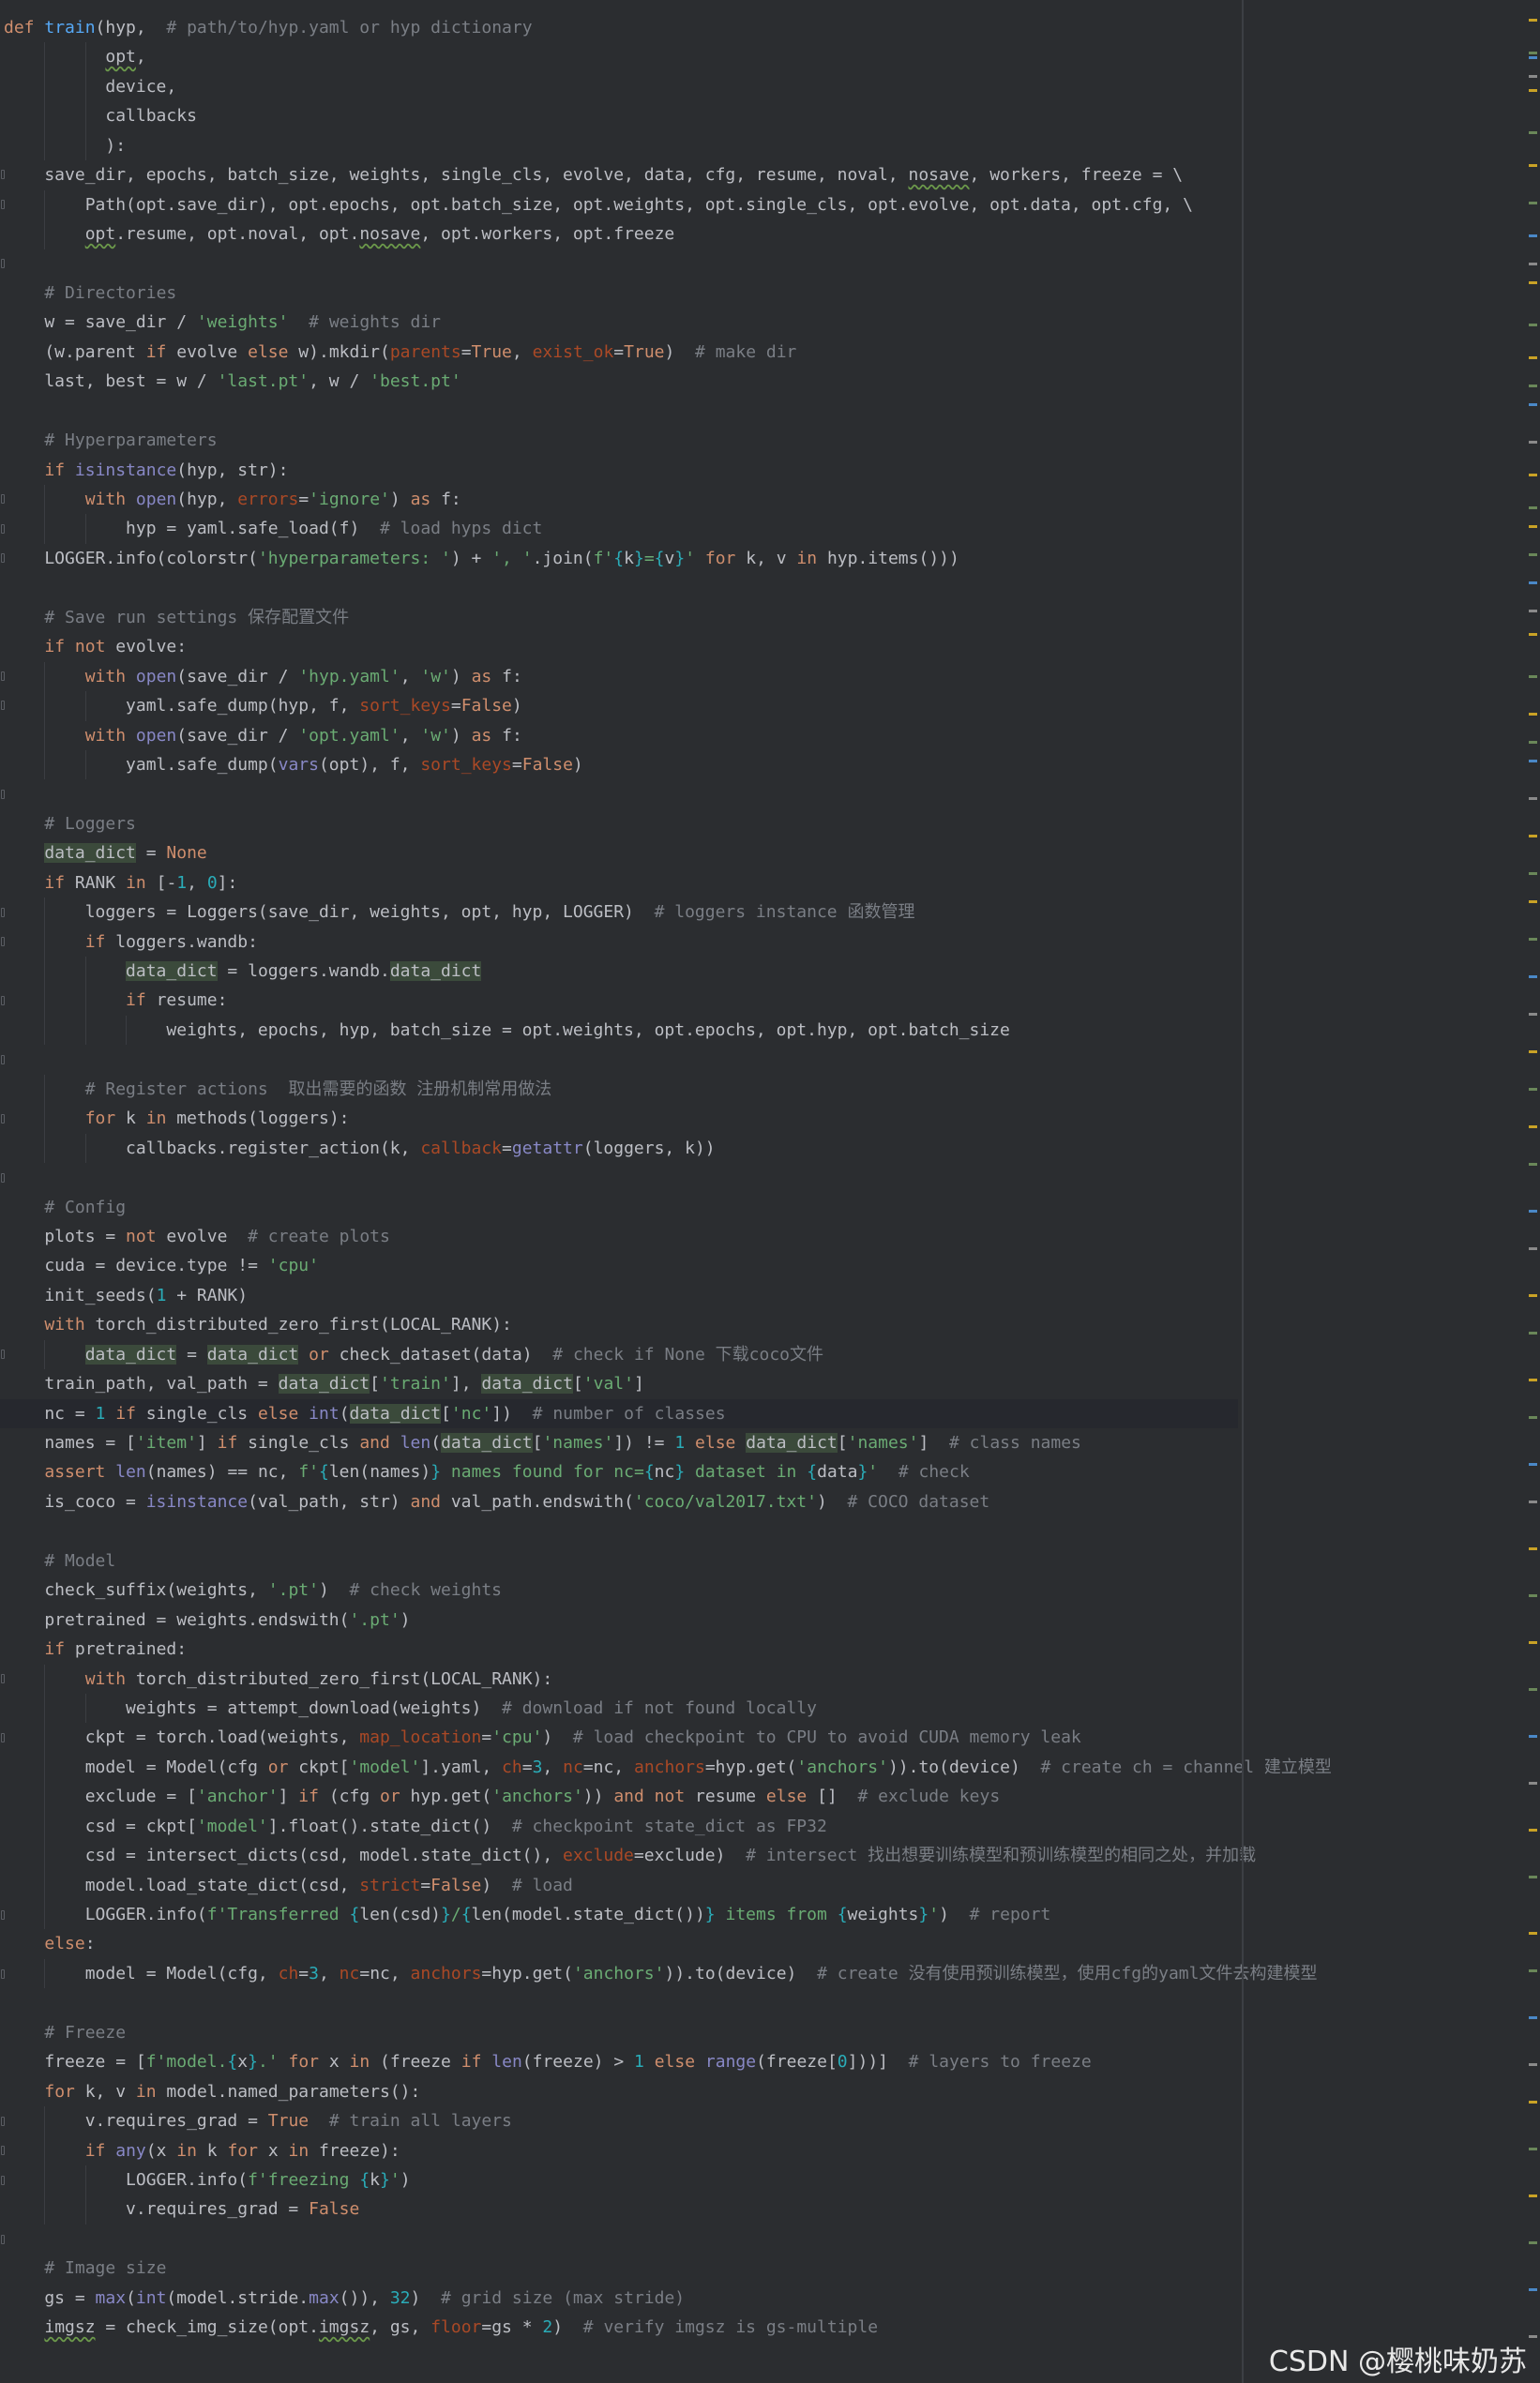  What do you see at coordinates (619, 1265) in the screenshot?
I see `code-line: cuda = device.type != 'cpu'` at bounding box center [619, 1265].